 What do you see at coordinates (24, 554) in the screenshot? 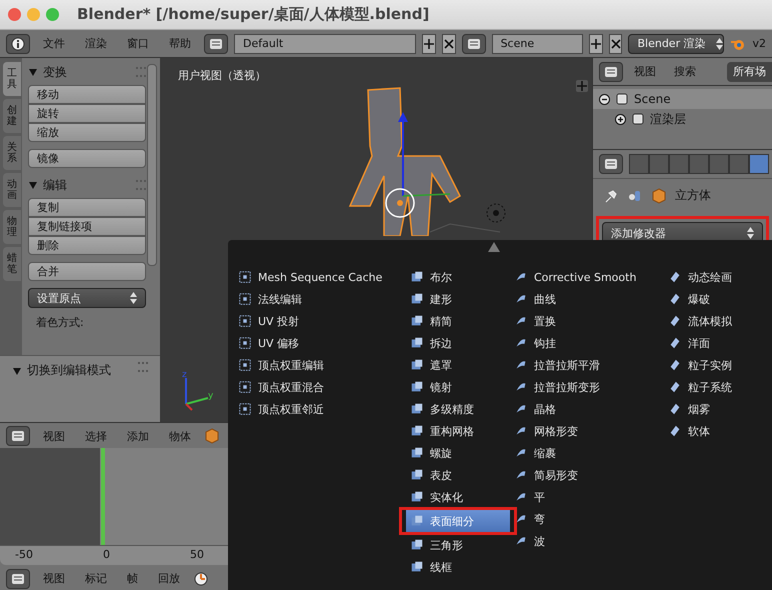
I see `frame-tick-label: -50` at bounding box center [24, 554].